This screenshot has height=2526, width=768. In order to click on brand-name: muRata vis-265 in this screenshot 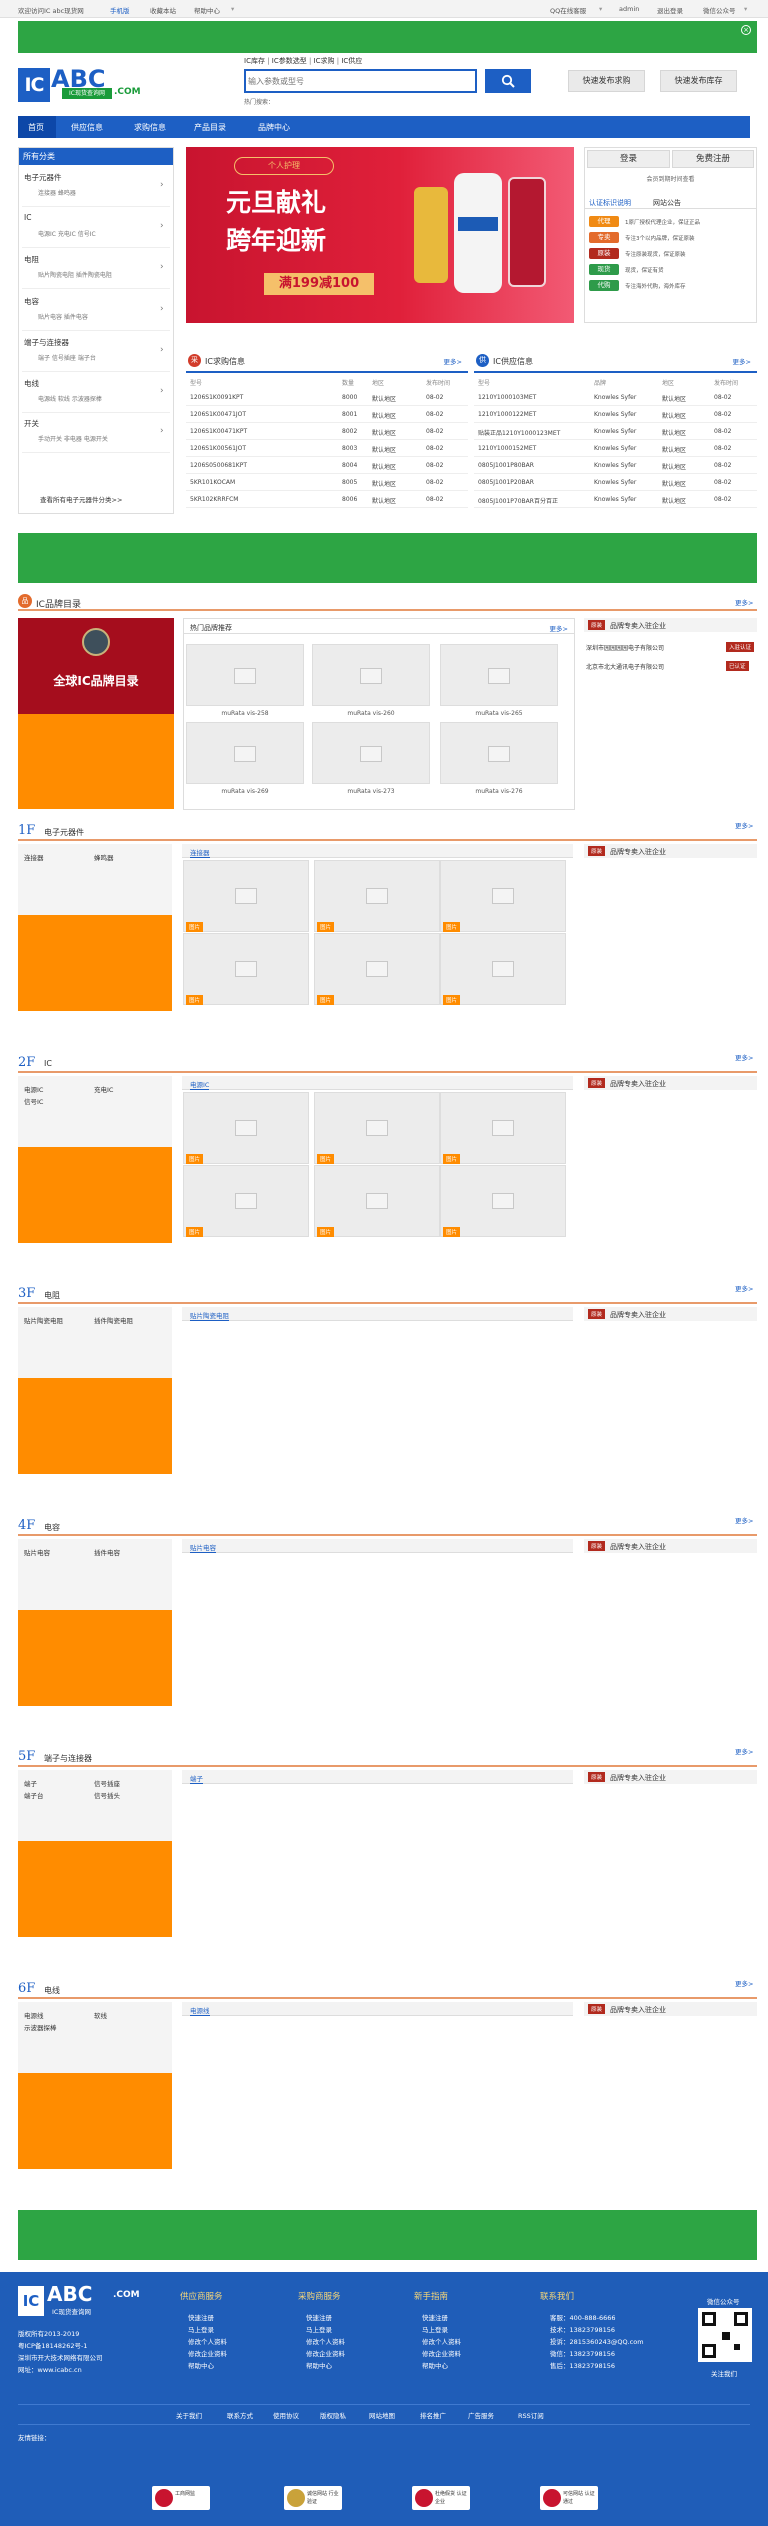, I will do `click(499, 713)`.